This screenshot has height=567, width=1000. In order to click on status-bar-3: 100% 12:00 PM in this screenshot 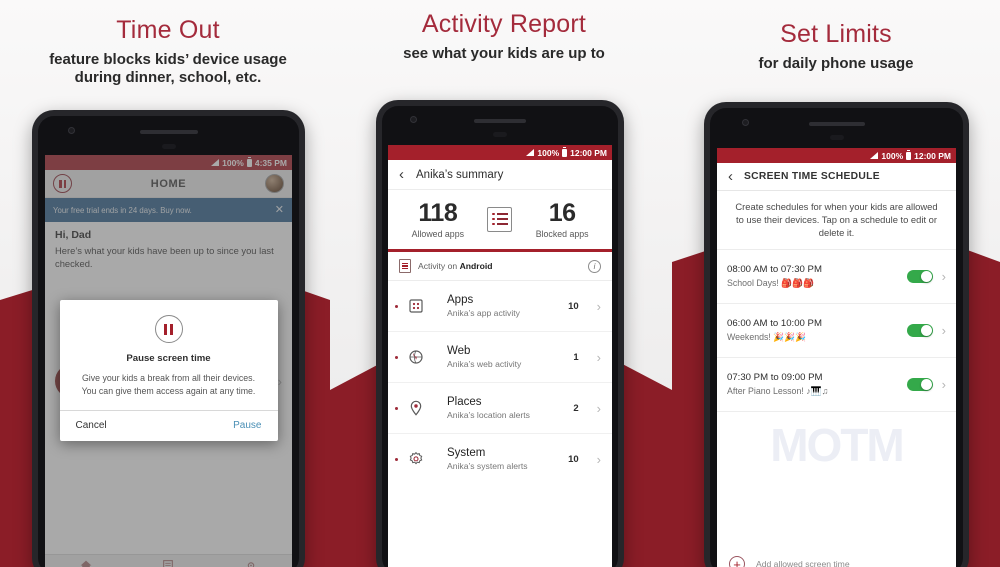, I will do `click(836, 155)`.